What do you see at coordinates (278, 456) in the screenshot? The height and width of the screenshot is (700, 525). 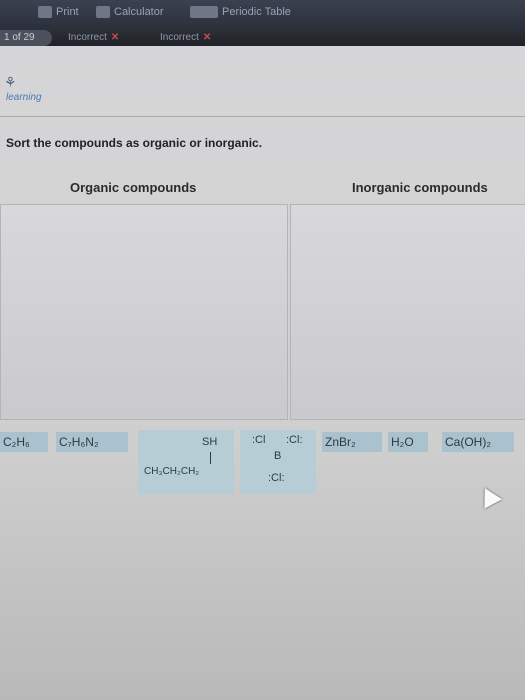 I see `bcl3-b-label: B` at bounding box center [278, 456].